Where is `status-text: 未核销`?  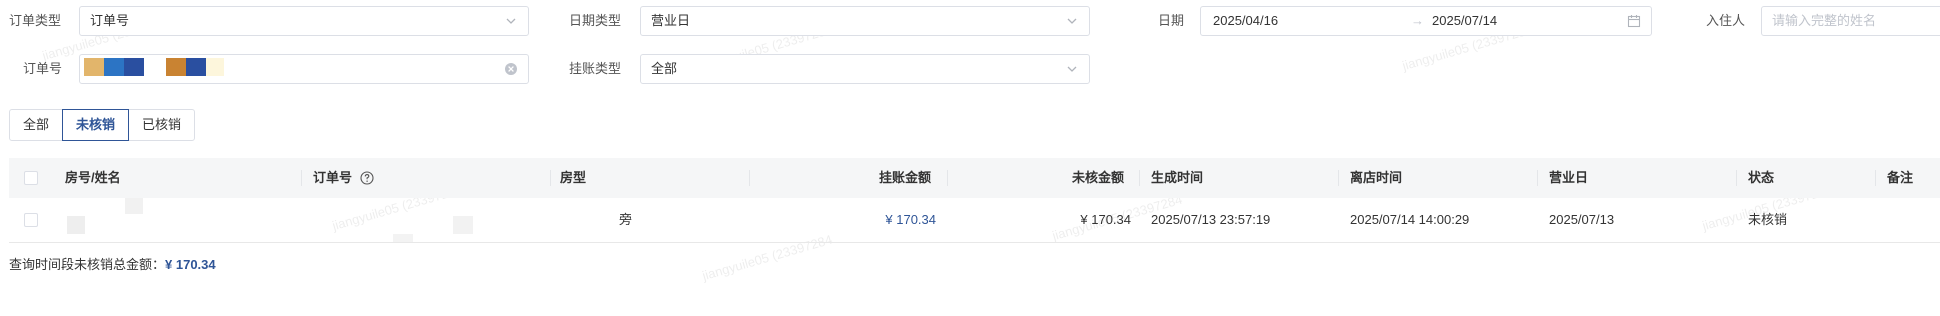
status-text: 未核销 is located at coordinates (1768, 219).